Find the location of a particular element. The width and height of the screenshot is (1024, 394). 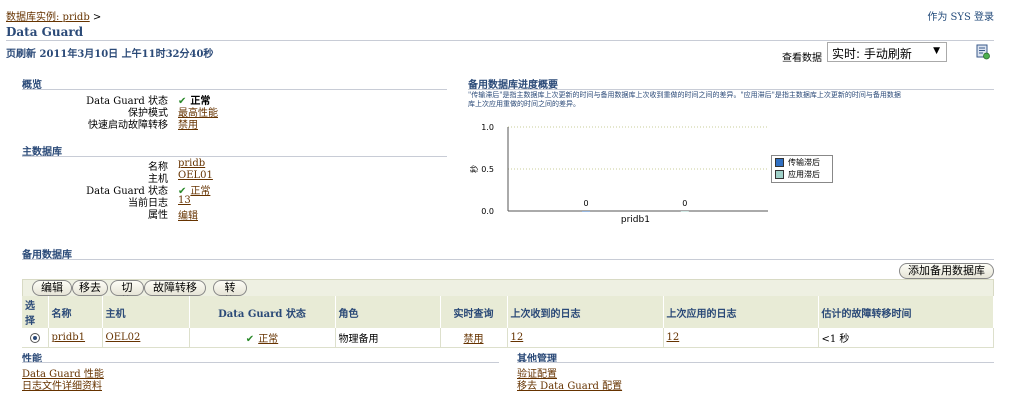

y-axis-label: 秒 is located at coordinates (474, 169).